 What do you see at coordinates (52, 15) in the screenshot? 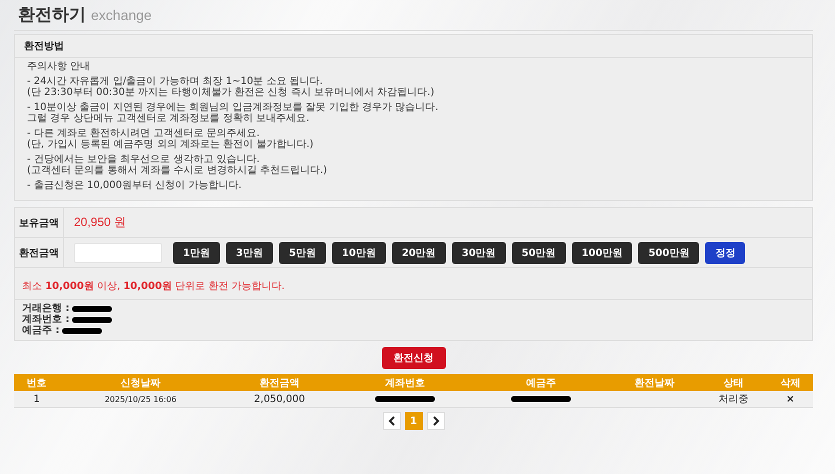
I see `page-title: 환전하기` at bounding box center [52, 15].